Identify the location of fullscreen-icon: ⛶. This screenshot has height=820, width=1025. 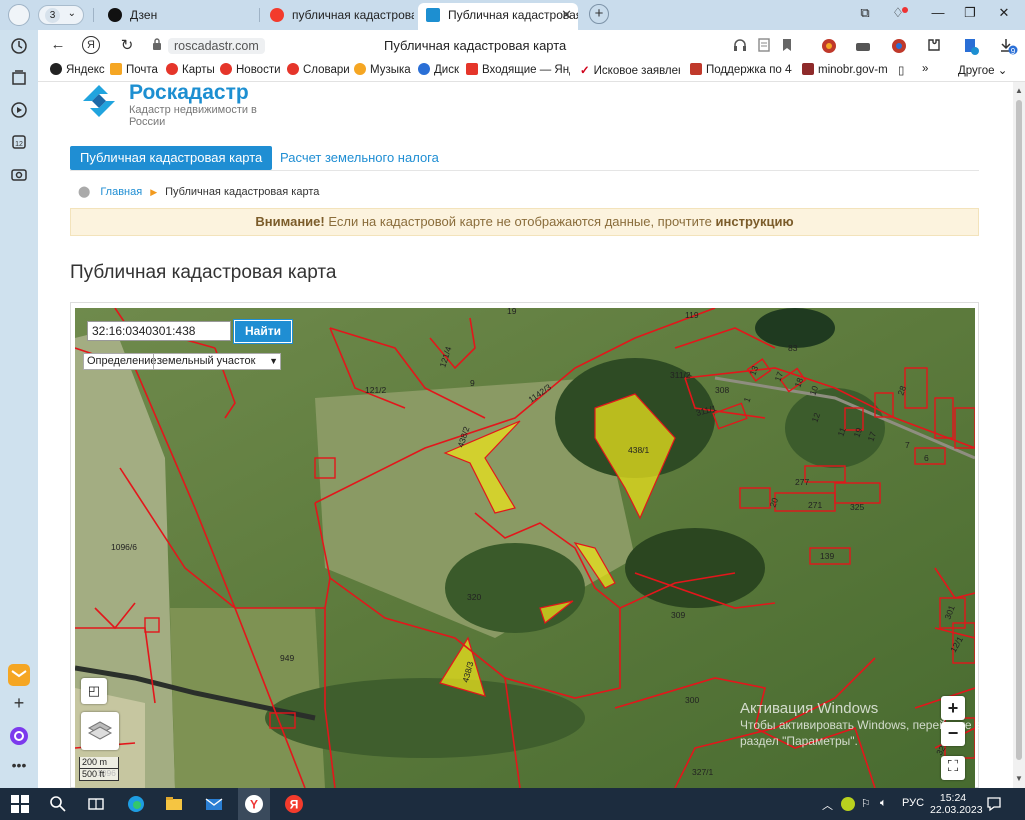
(953, 766).